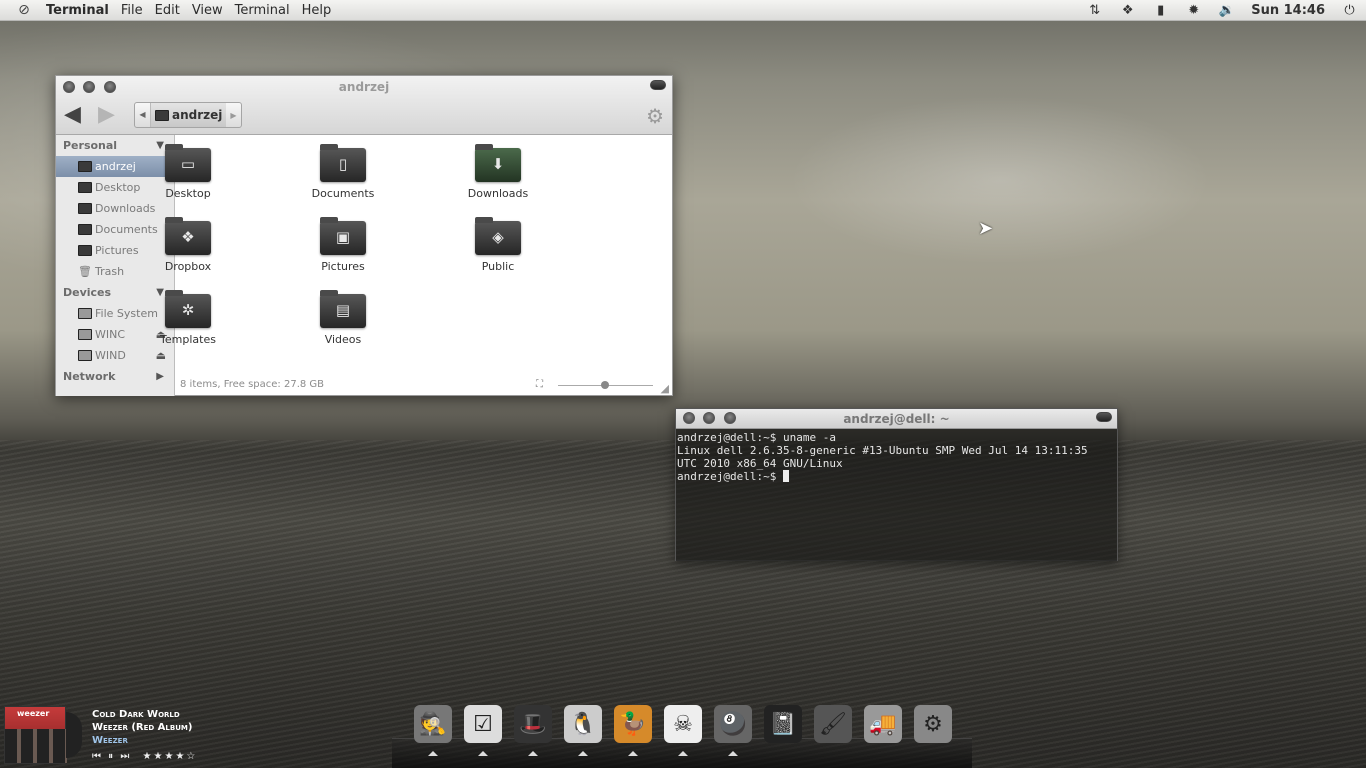 The width and height of the screenshot is (1366, 768). What do you see at coordinates (343, 236) in the screenshot?
I see `pictures-folder-icon: ▣` at bounding box center [343, 236].